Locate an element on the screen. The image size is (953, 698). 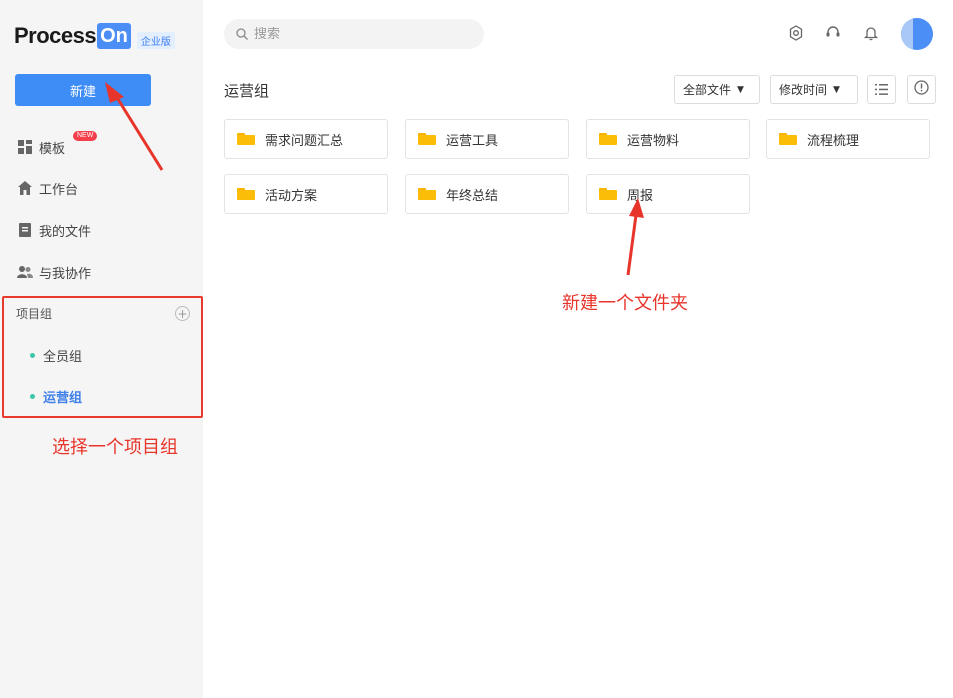
search-input is located at coordinates (354, 34).